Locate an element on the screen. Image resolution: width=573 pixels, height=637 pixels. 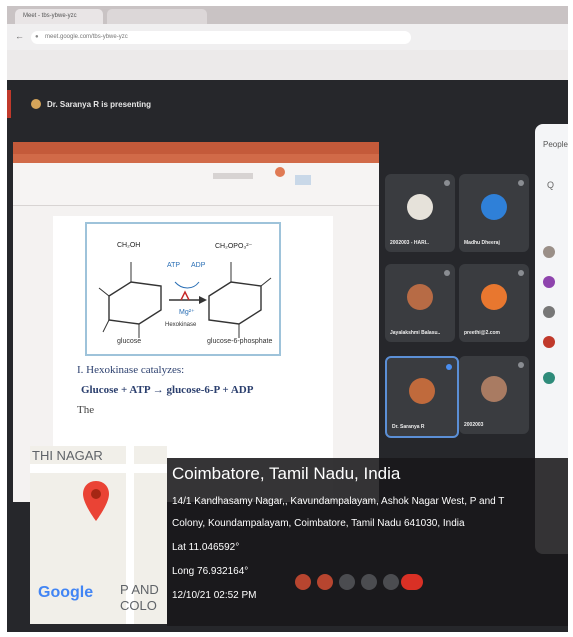
label-adp: ADP is located at coordinates (198, 265).